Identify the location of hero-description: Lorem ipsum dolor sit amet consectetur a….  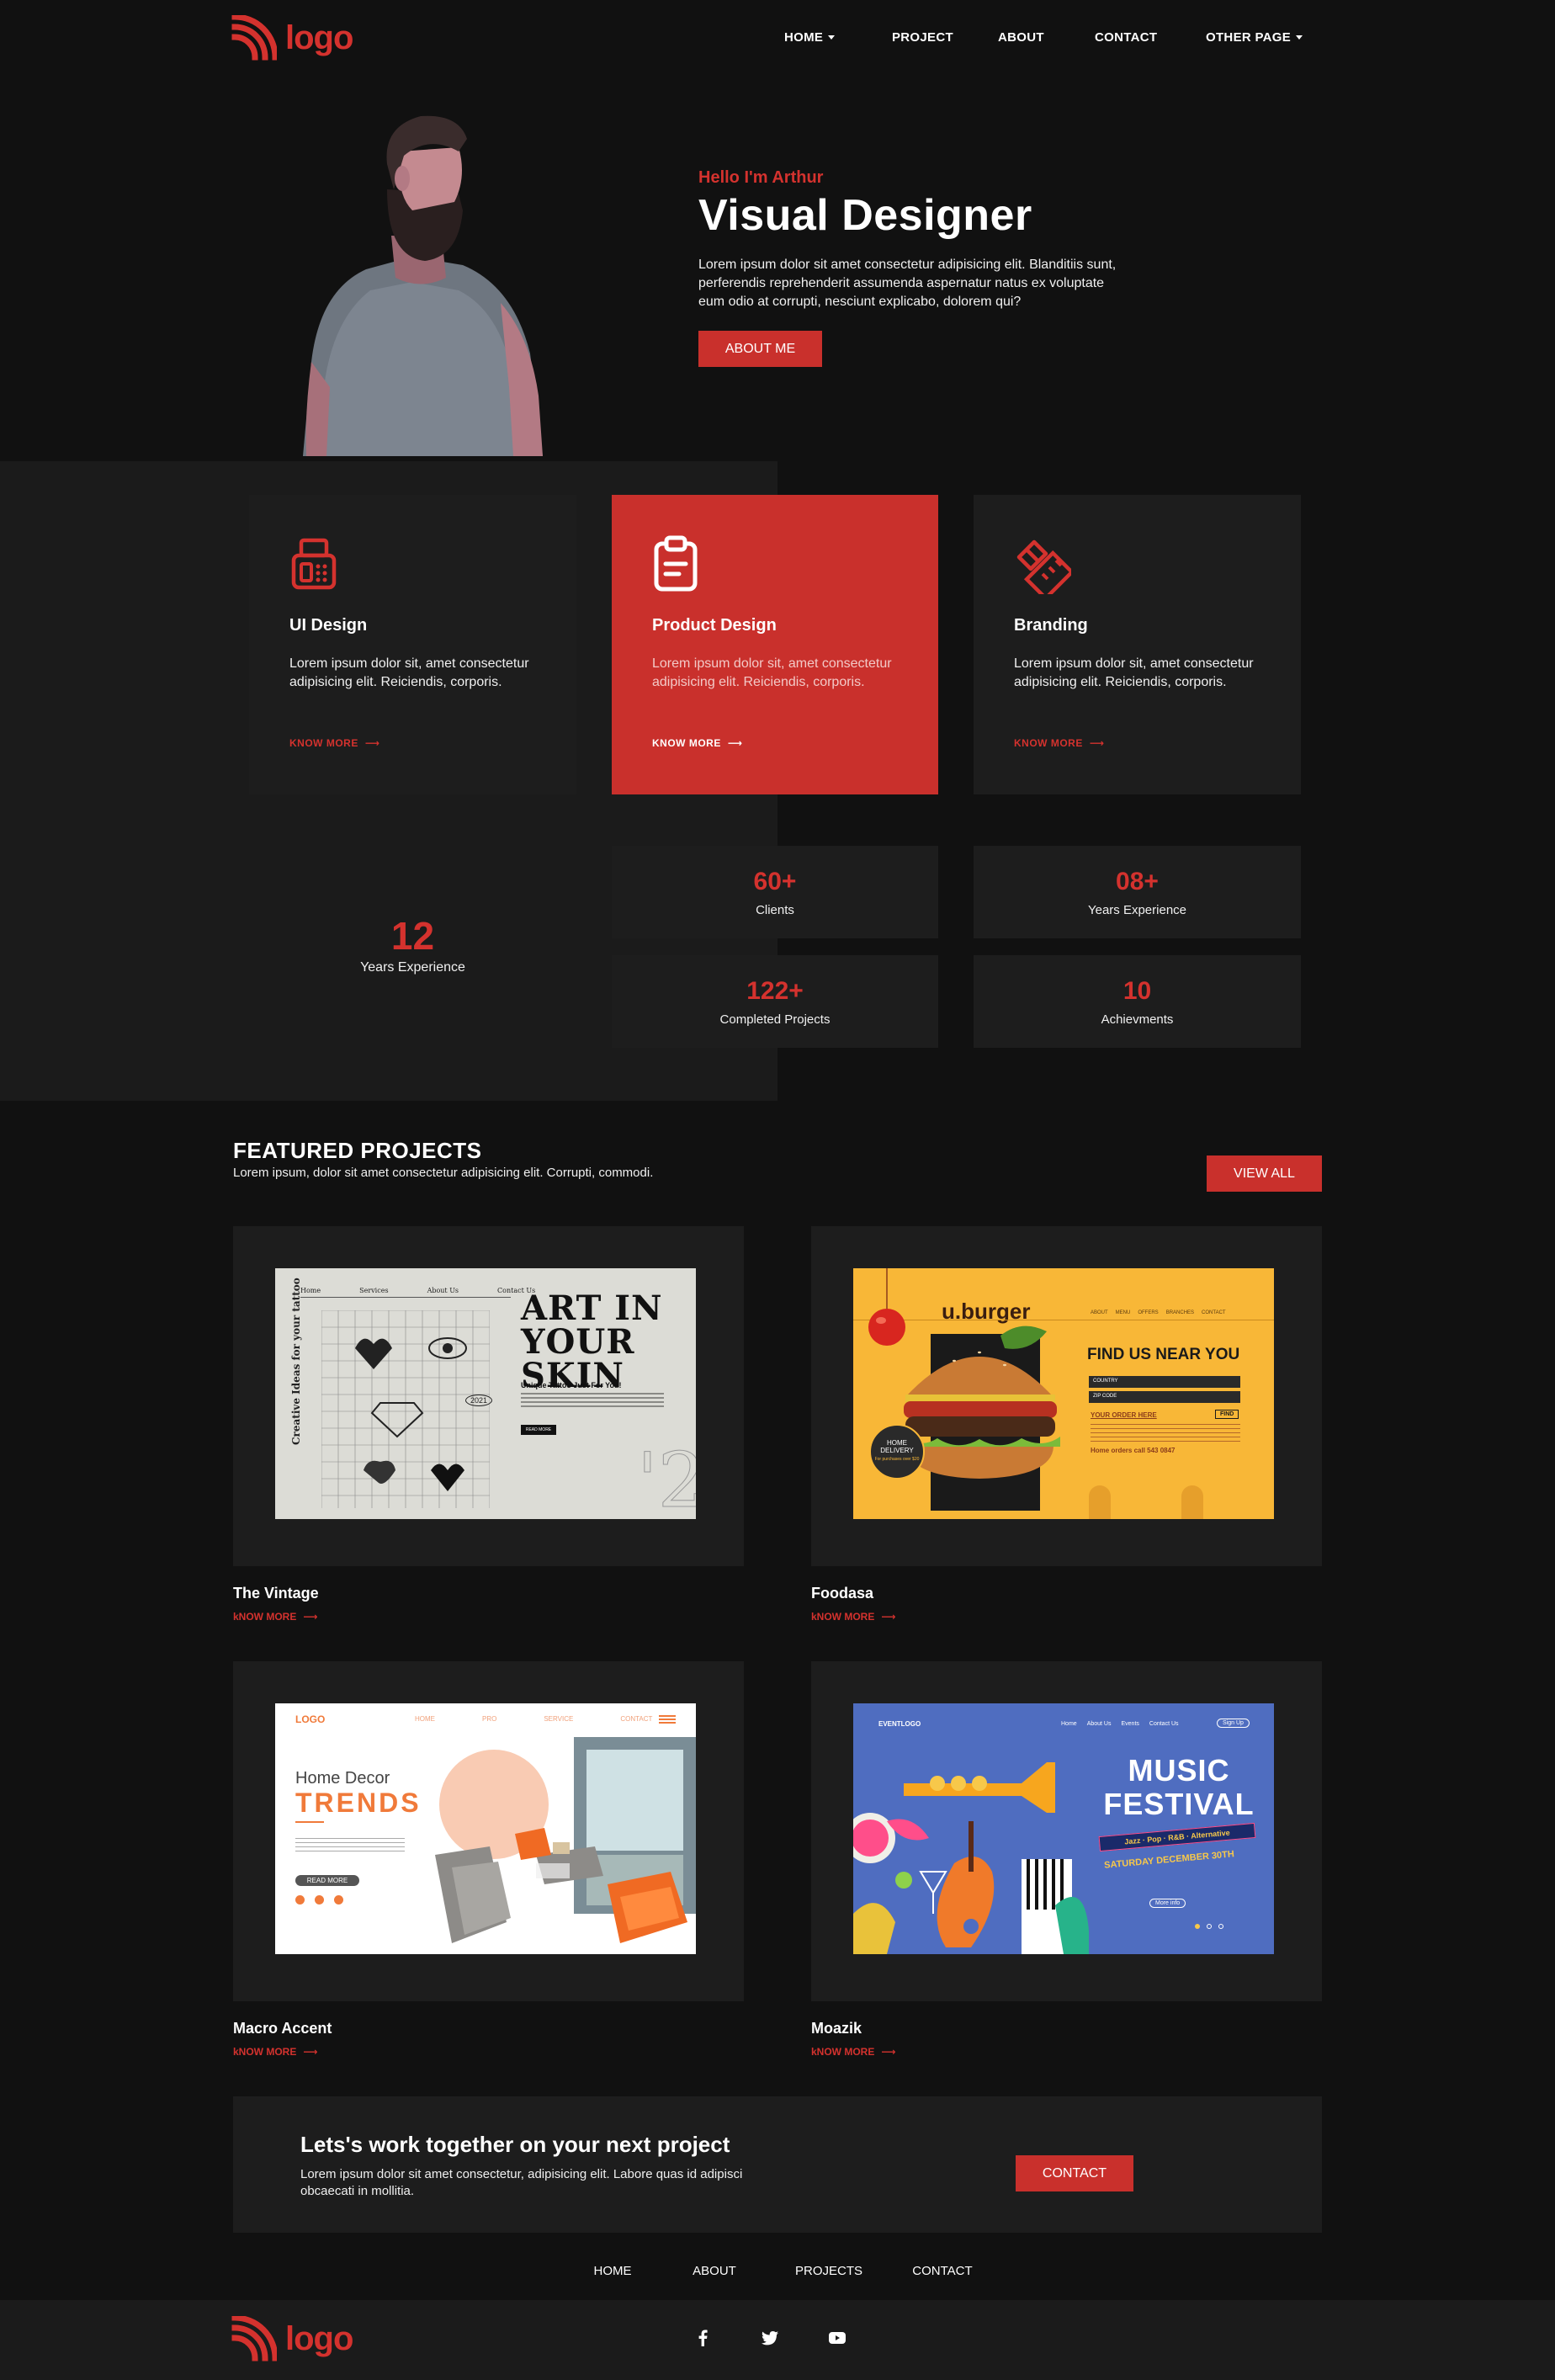
(907, 283).